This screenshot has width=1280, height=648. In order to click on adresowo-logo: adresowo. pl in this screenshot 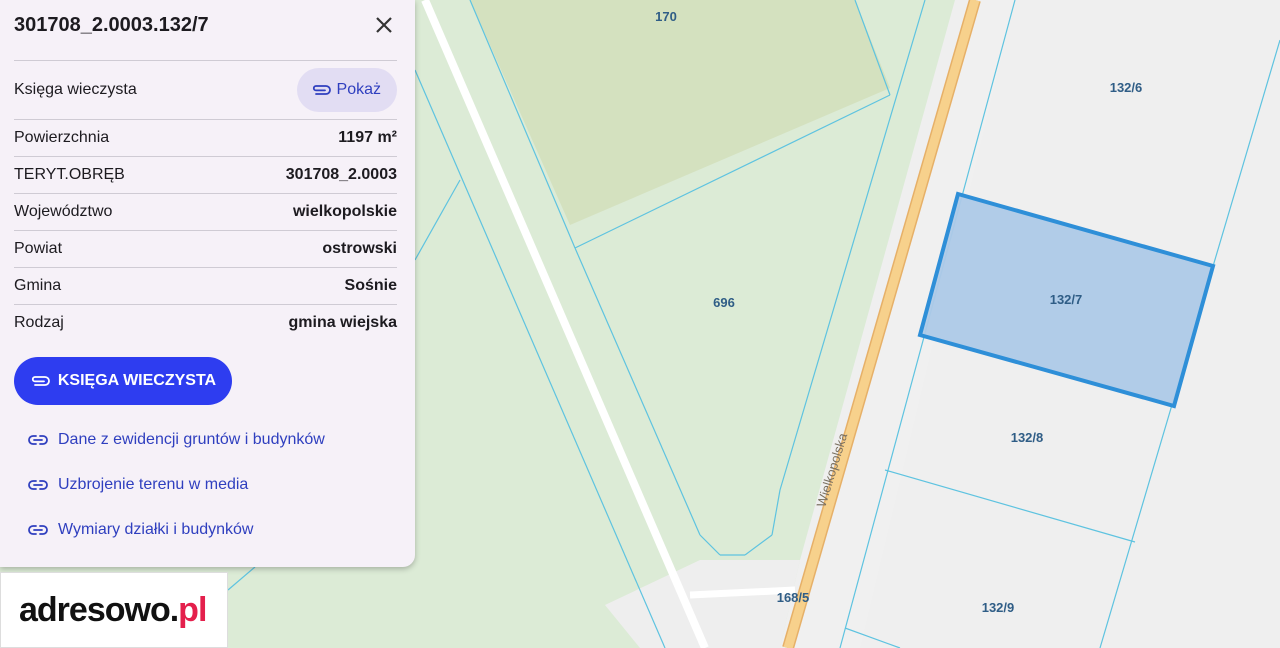, I will do `click(114, 610)`.